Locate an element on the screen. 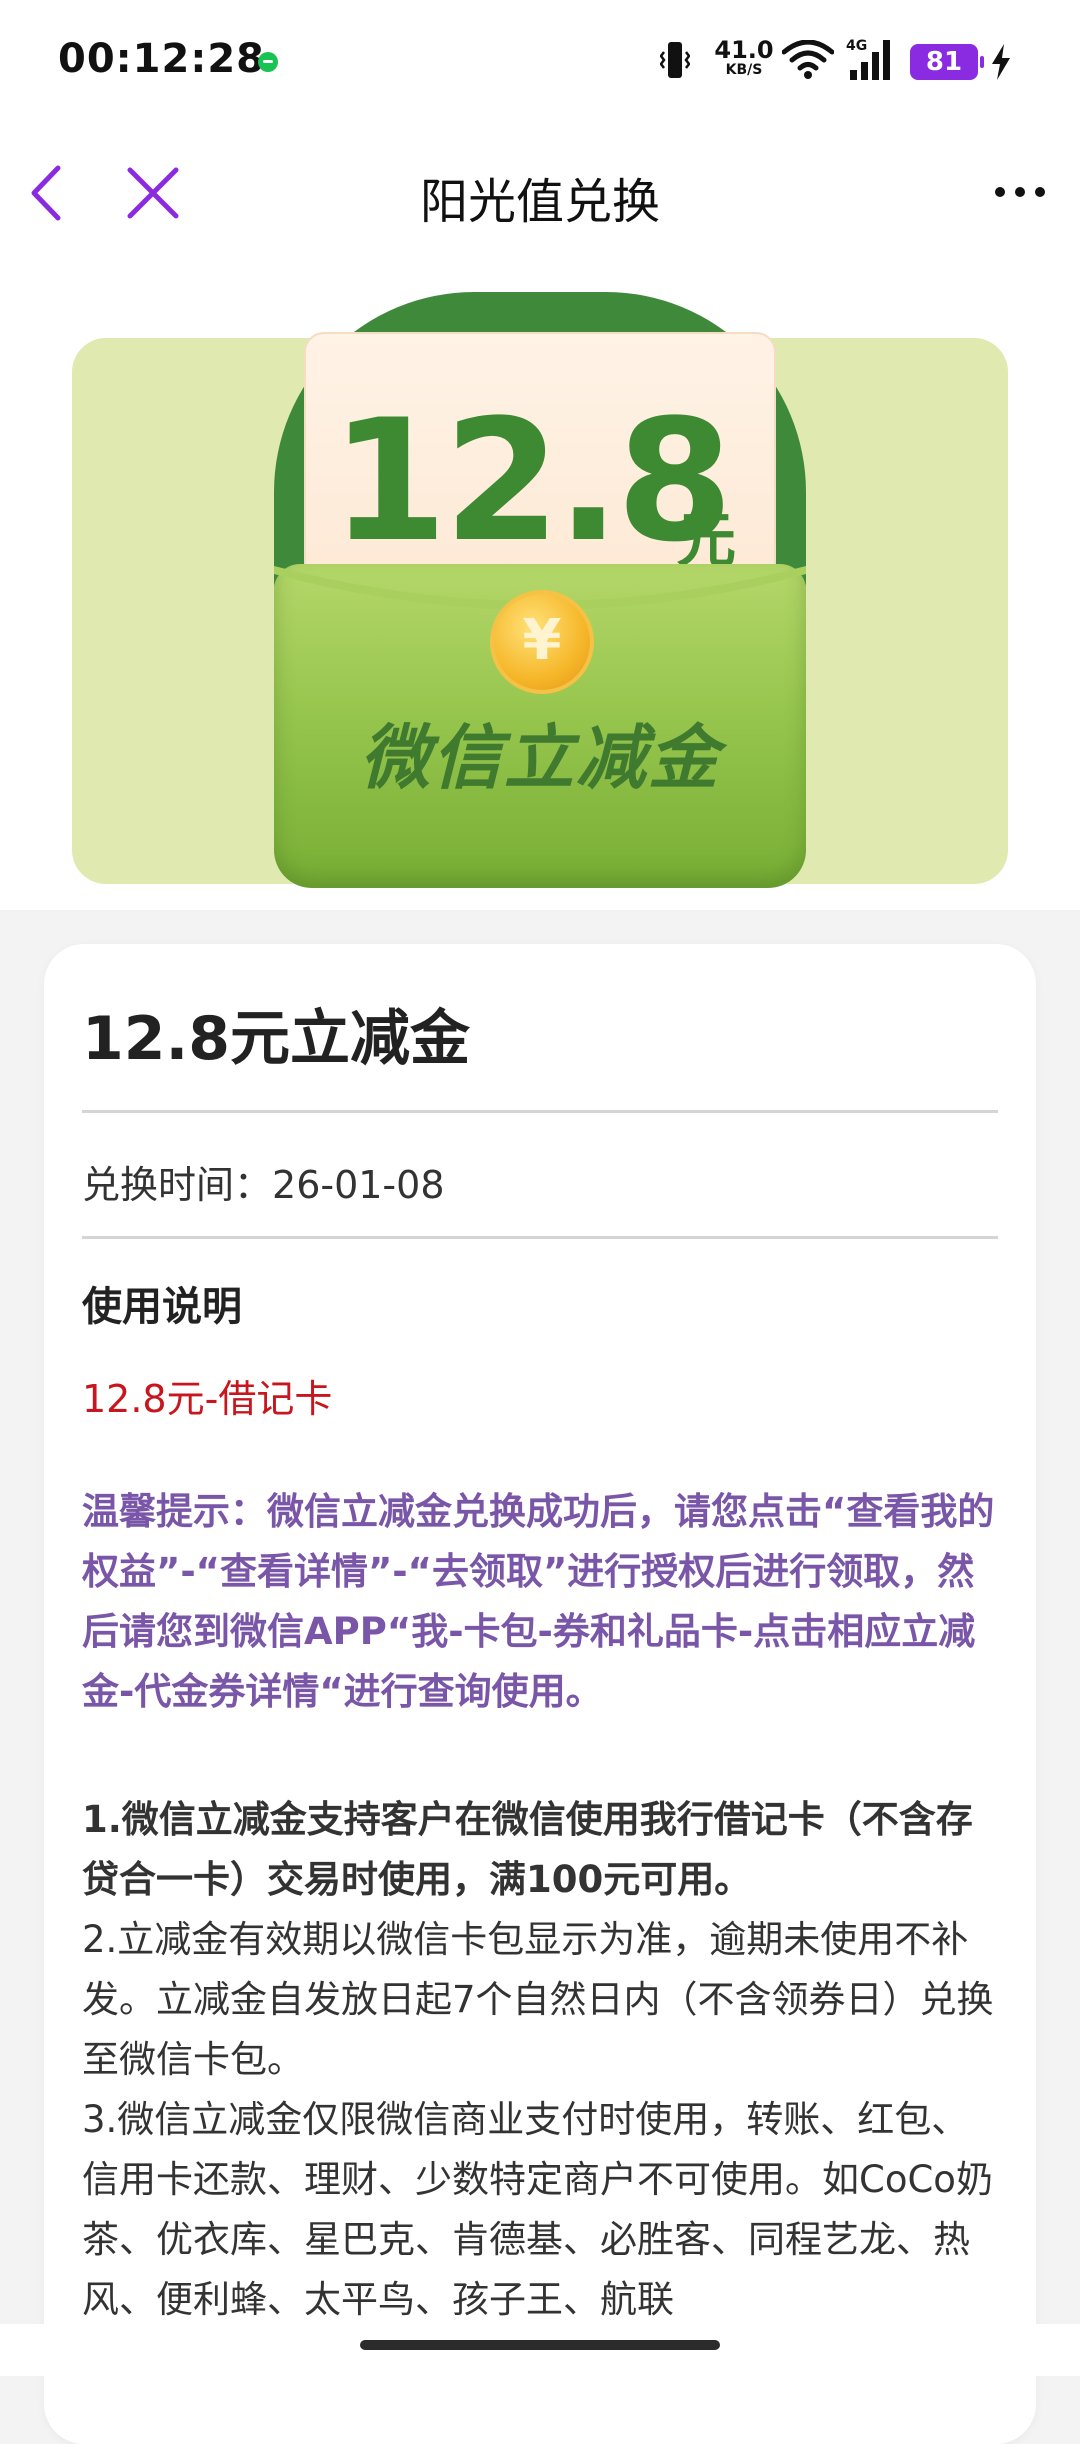 The width and height of the screenshot is (1080, 2444). wifi-icon is located at coordinates (808, 59).